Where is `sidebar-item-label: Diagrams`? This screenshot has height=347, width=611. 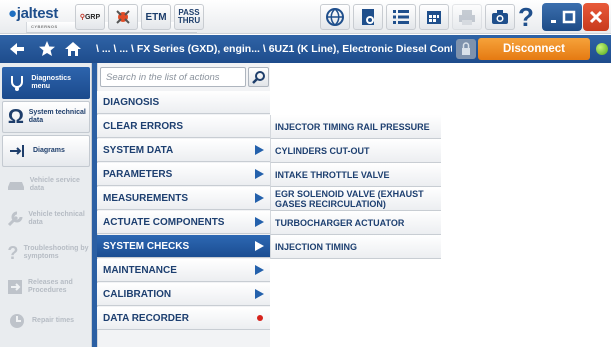
sidebar-item-label: Diagrams is located at coordinates (49, 150).